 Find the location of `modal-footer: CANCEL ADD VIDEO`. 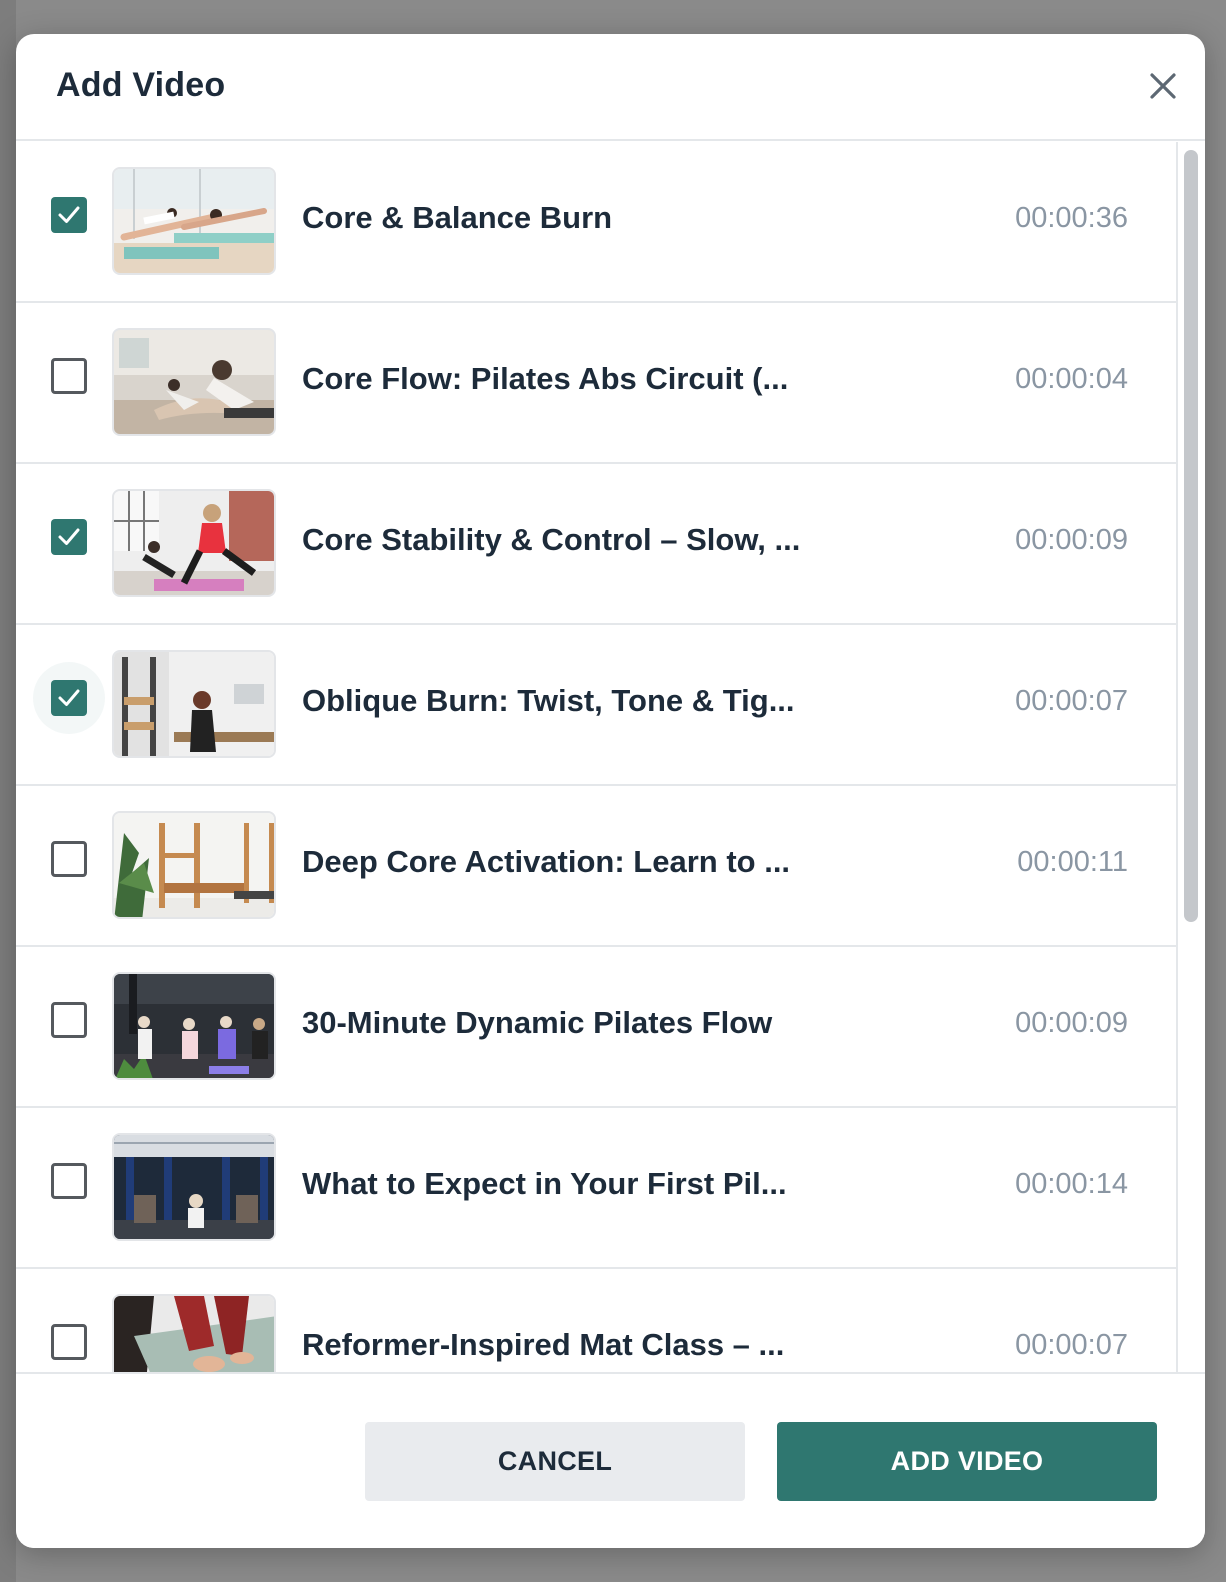

modal-footer: CANCEL ADD VIDEO is located at coordinates (610, 1460).